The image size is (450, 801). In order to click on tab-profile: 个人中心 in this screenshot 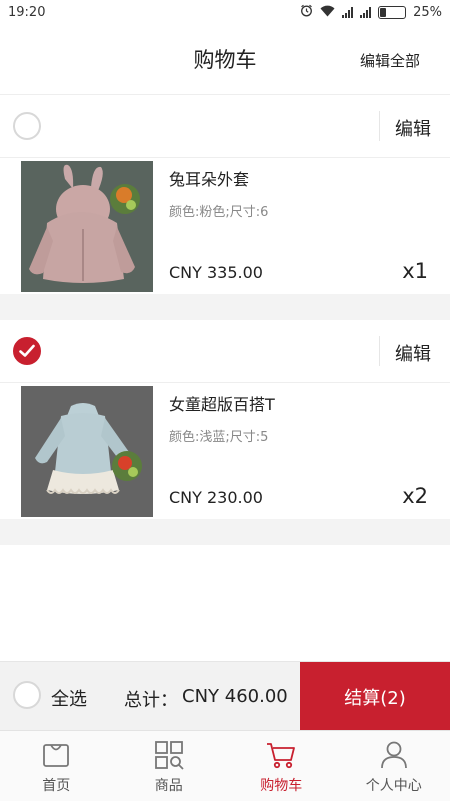, I will do `click(394, 766)`.